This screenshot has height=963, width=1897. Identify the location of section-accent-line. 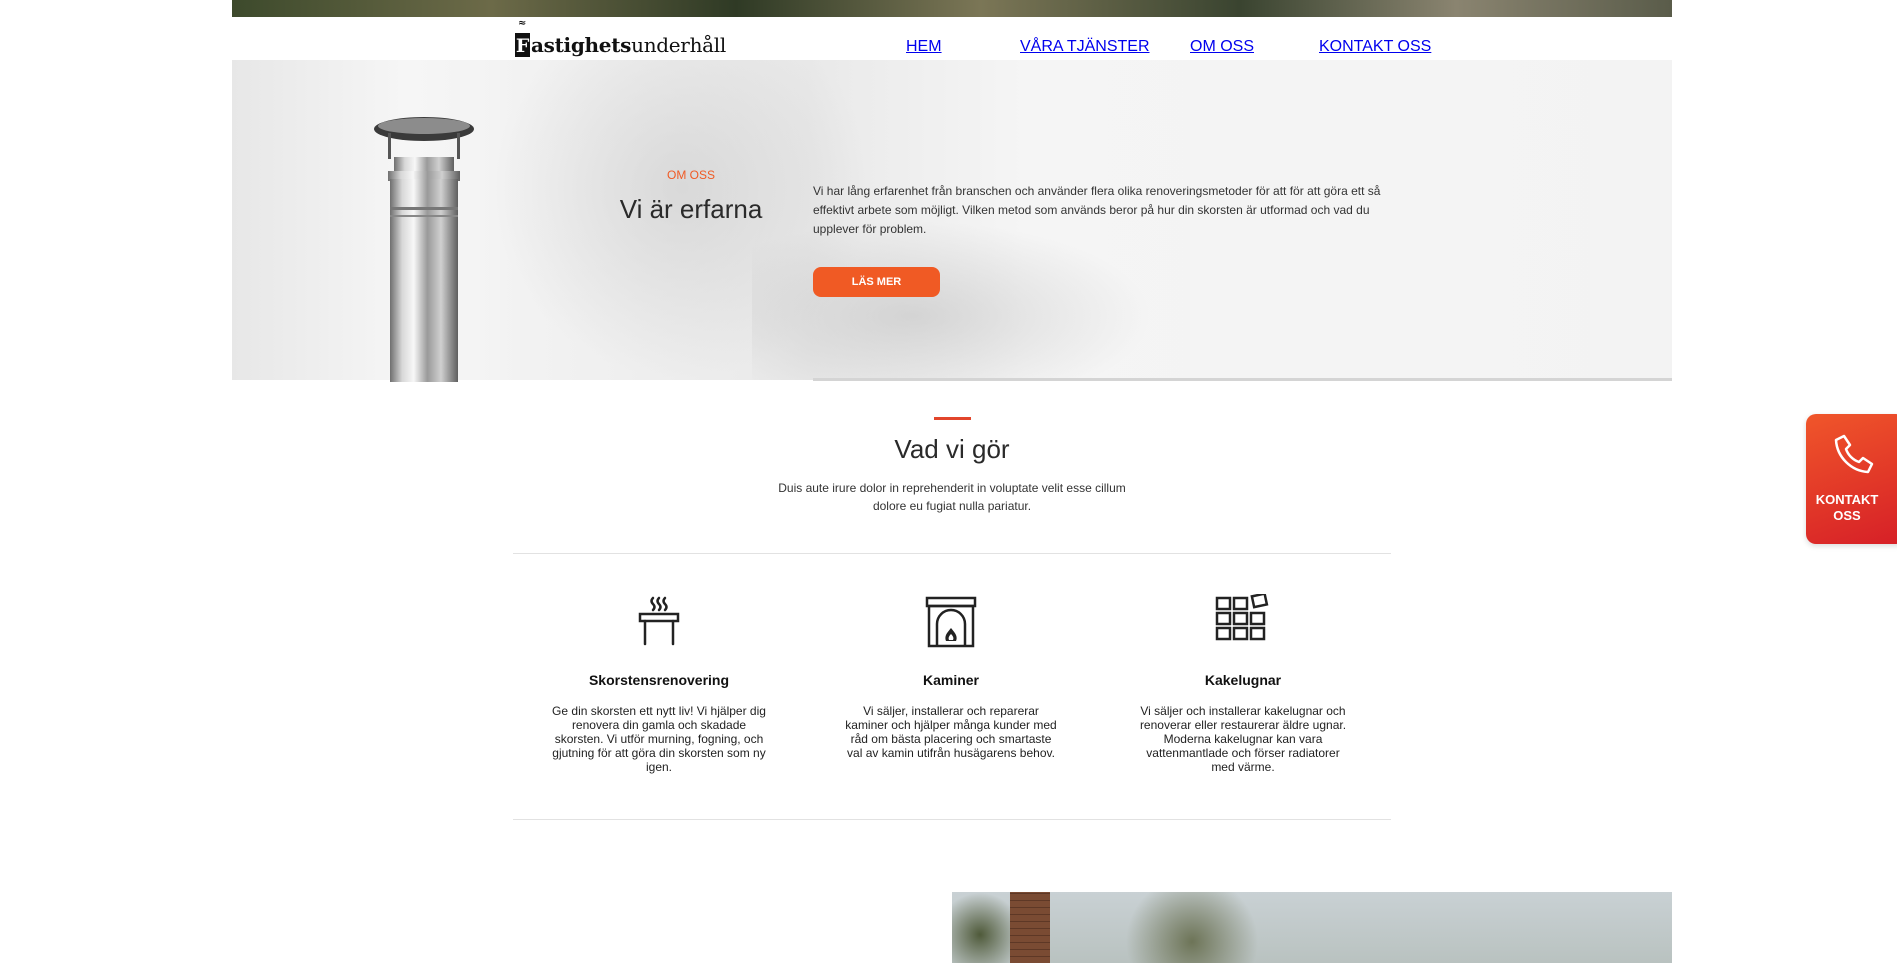
(952, 418).